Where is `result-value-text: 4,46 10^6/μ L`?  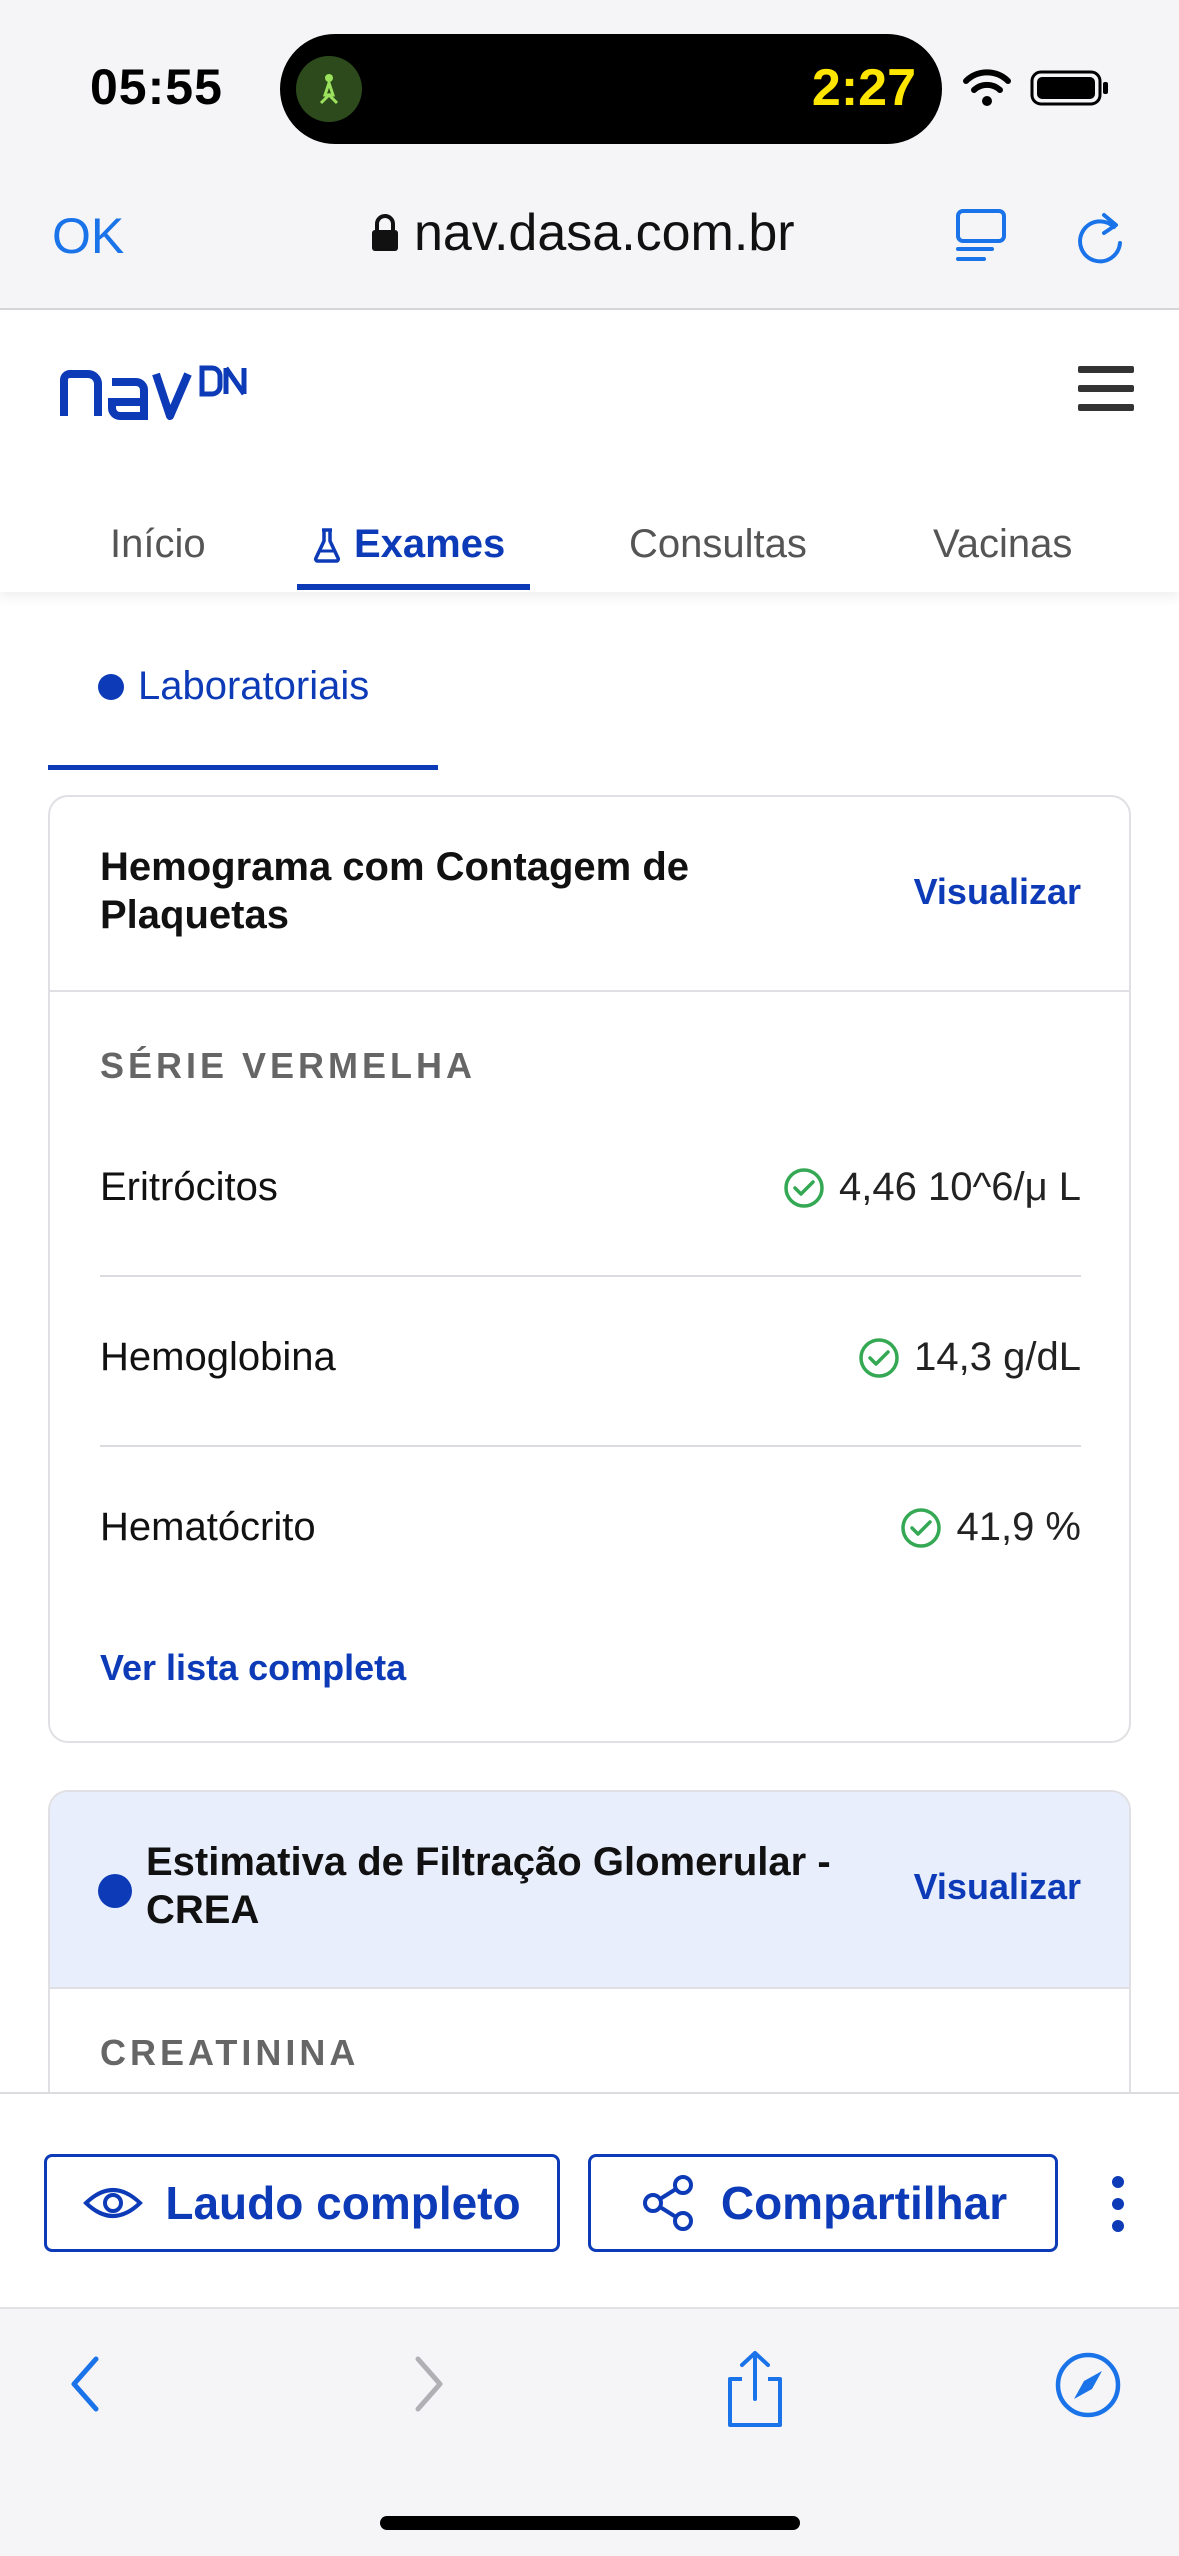
result-value-text: 4,46 10^6/μ L is located at coordinates (960, 1187).